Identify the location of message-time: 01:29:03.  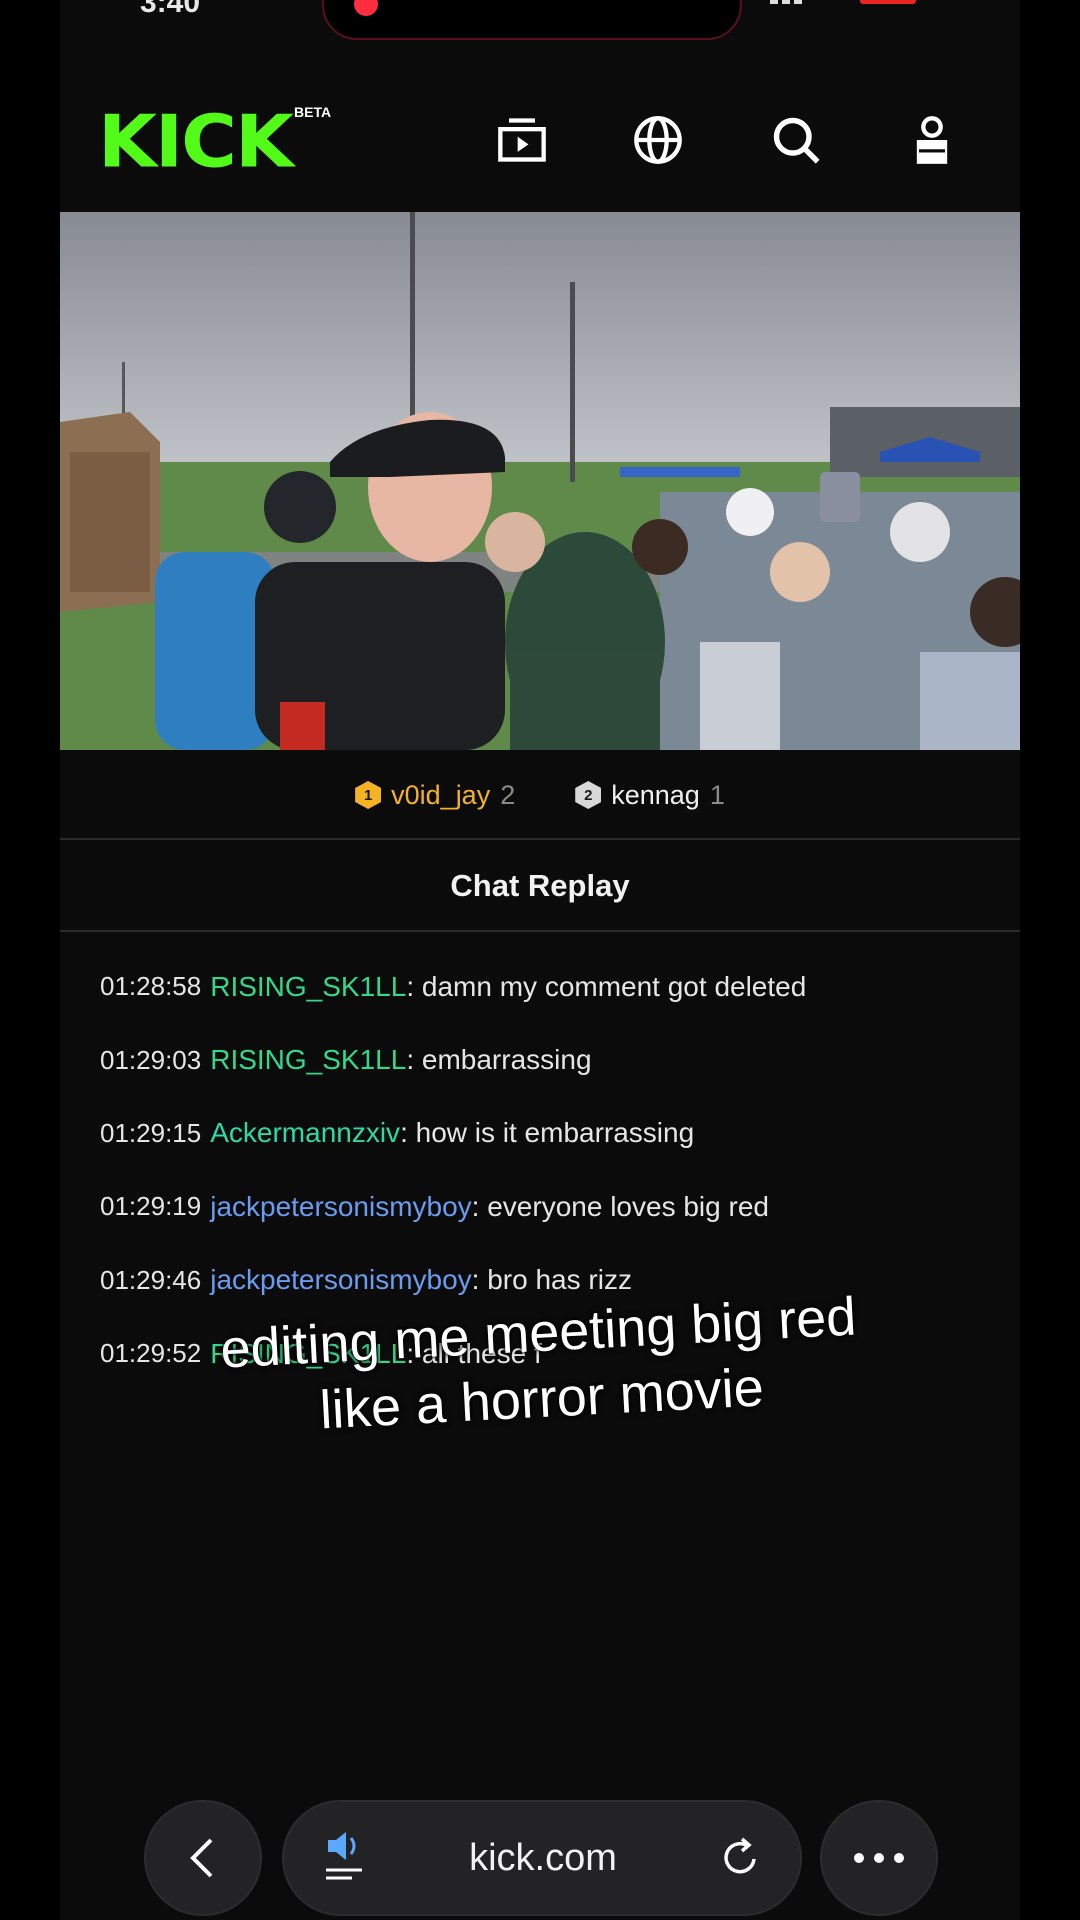
(151, 1059).